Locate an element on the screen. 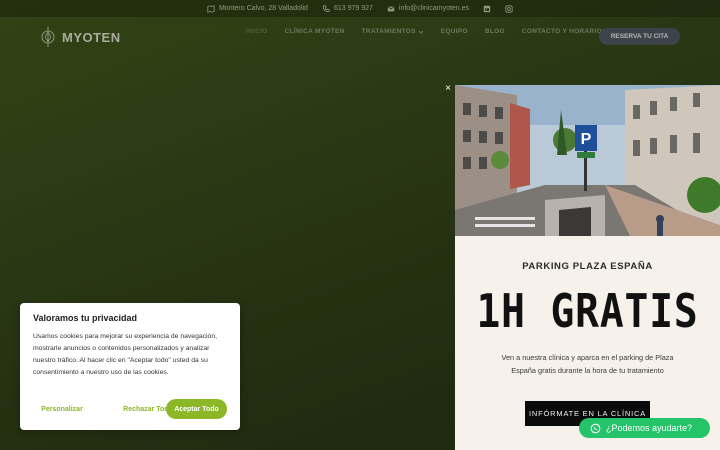 The height and width of the screenshot is (450, 720). whatsapp-icon is located at coordinates (595, 428).